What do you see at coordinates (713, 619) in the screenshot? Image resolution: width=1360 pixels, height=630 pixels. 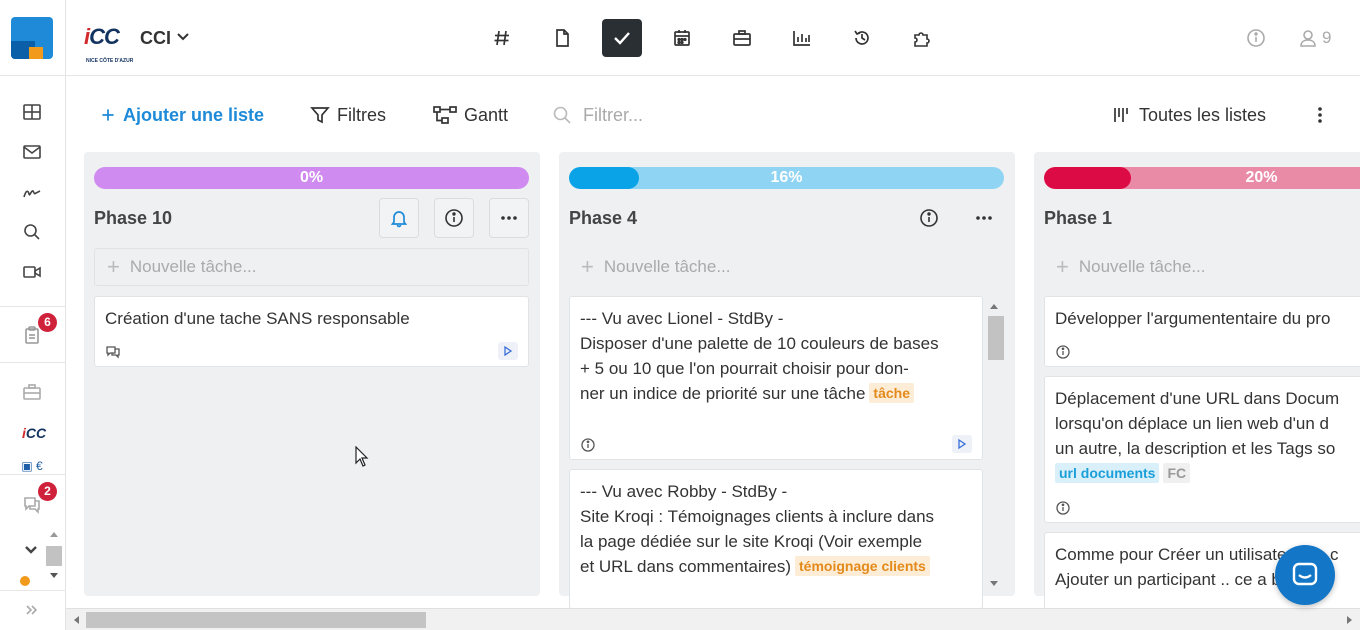 I see `board-horizontal-scrollbar` at bounding box center [713, 619].